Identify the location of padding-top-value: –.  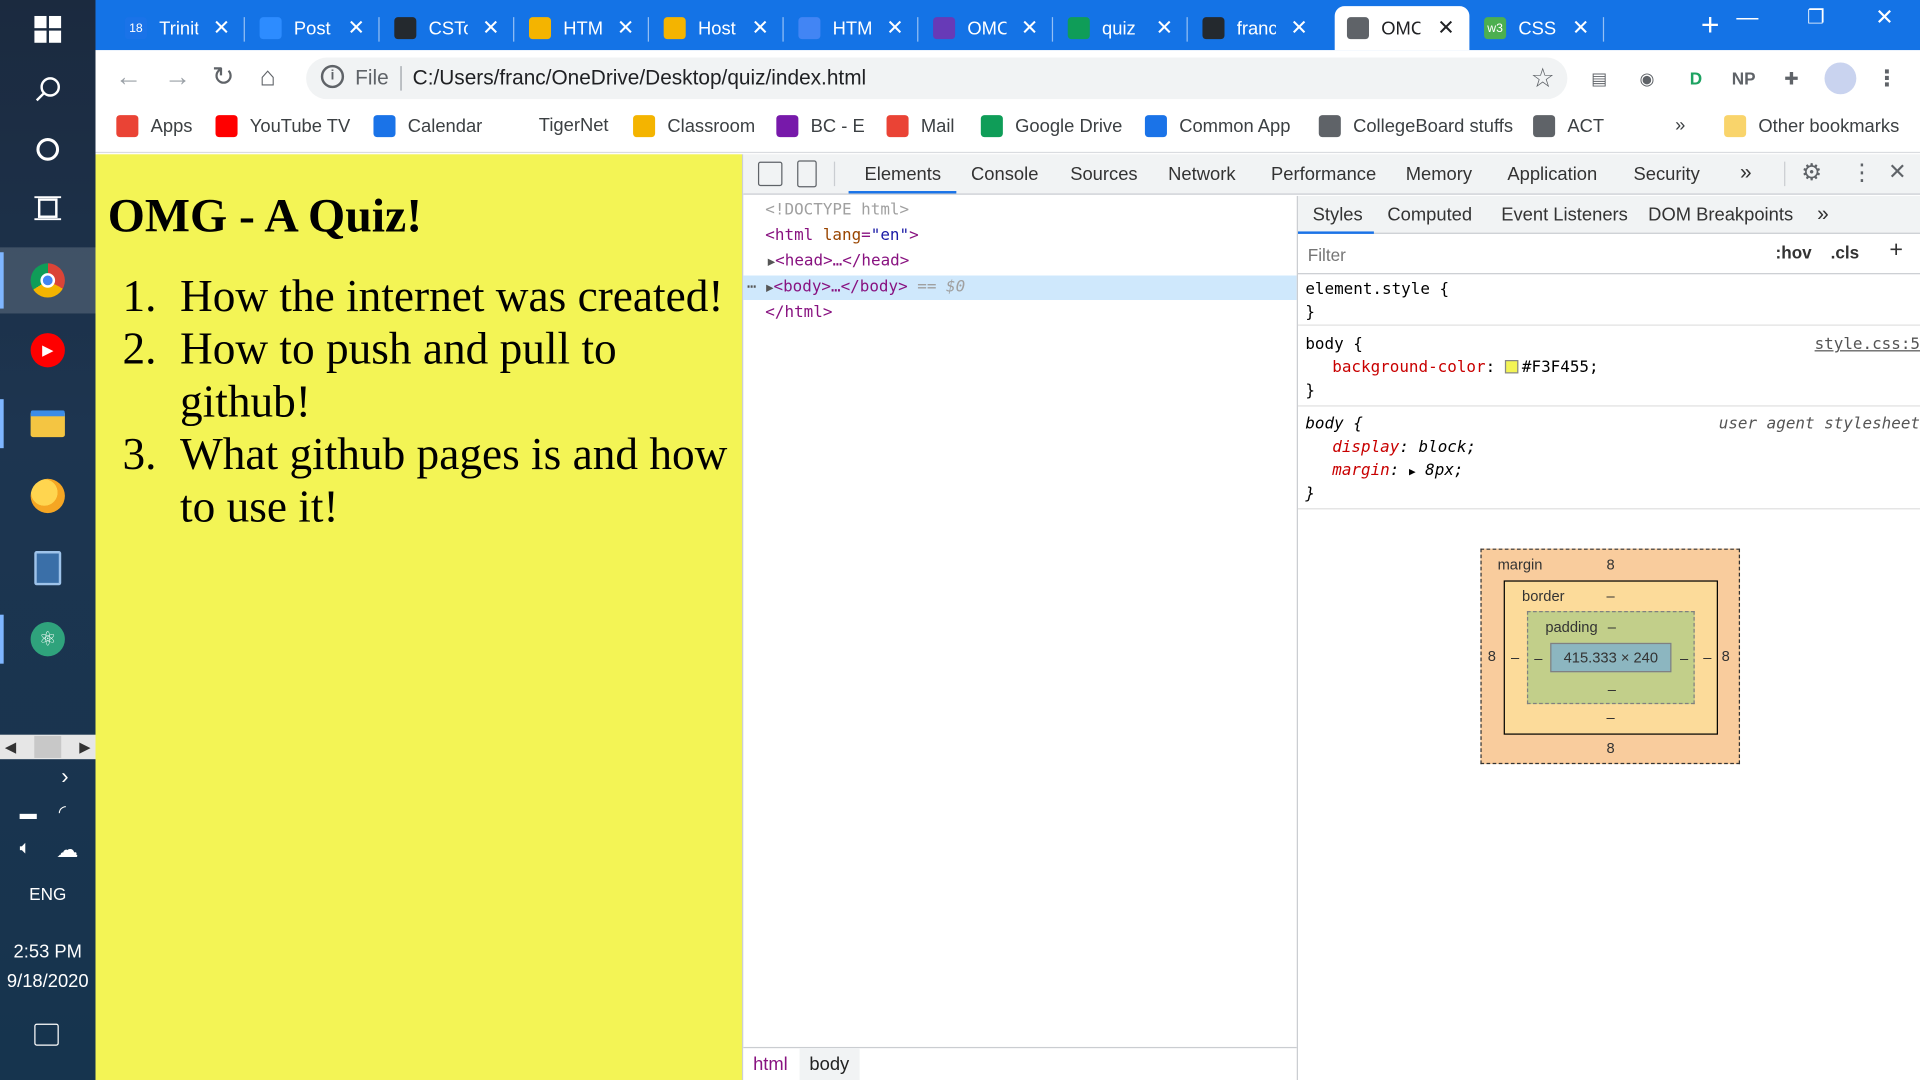
(1612, 626).